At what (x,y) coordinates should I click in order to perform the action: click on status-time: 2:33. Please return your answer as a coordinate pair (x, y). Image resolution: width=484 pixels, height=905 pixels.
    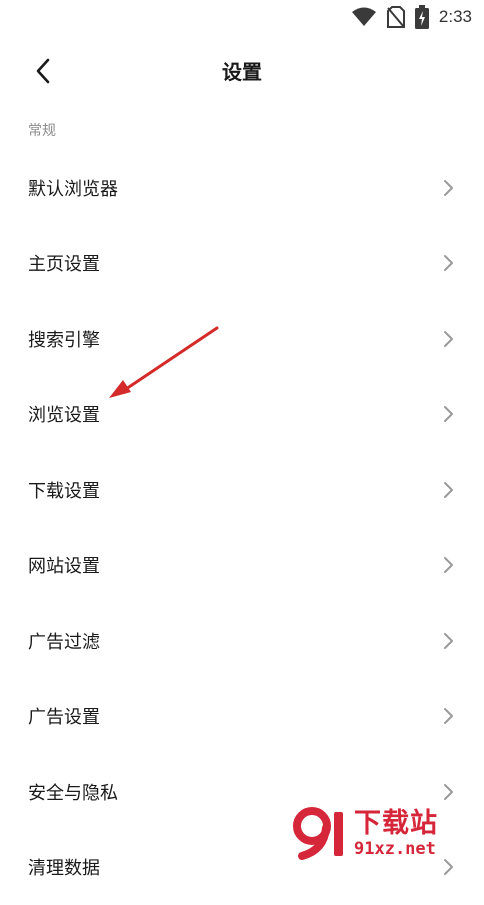
    Looking at the image, I should click on (455, 17).